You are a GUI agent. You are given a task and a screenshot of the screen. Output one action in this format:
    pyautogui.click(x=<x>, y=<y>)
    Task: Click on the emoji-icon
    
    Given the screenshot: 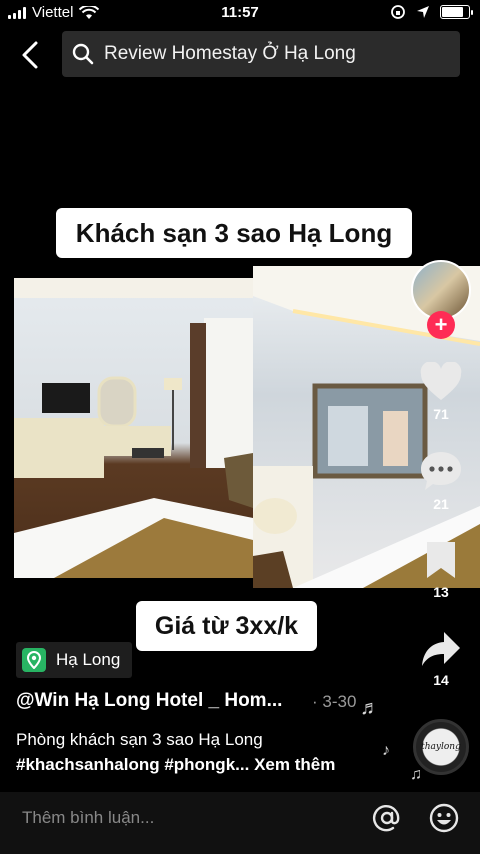 What is the action you would take?
    pyautogui.click(x=444, y=818)
    